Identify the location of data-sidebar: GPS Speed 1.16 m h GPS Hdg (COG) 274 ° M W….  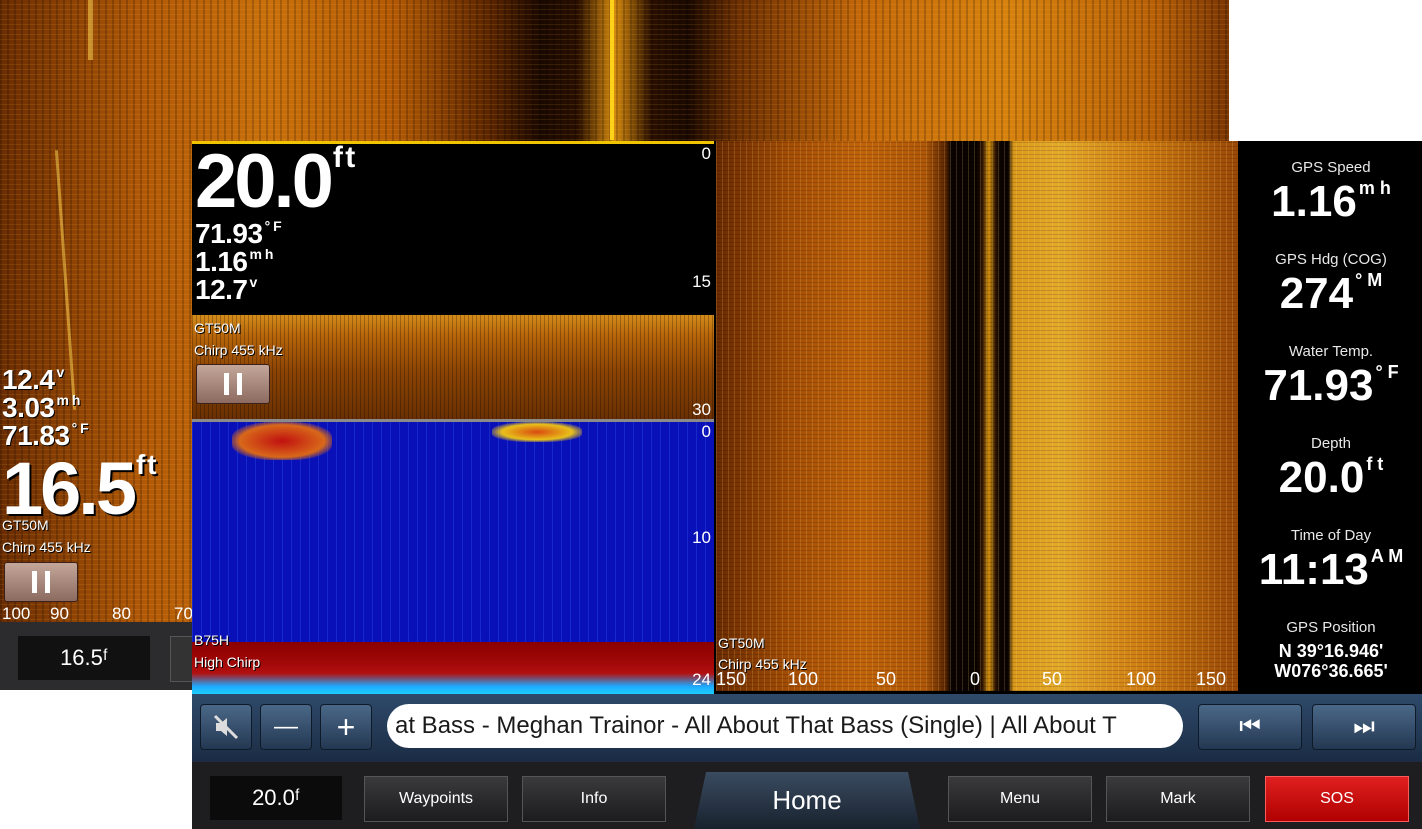
(1331, 416).